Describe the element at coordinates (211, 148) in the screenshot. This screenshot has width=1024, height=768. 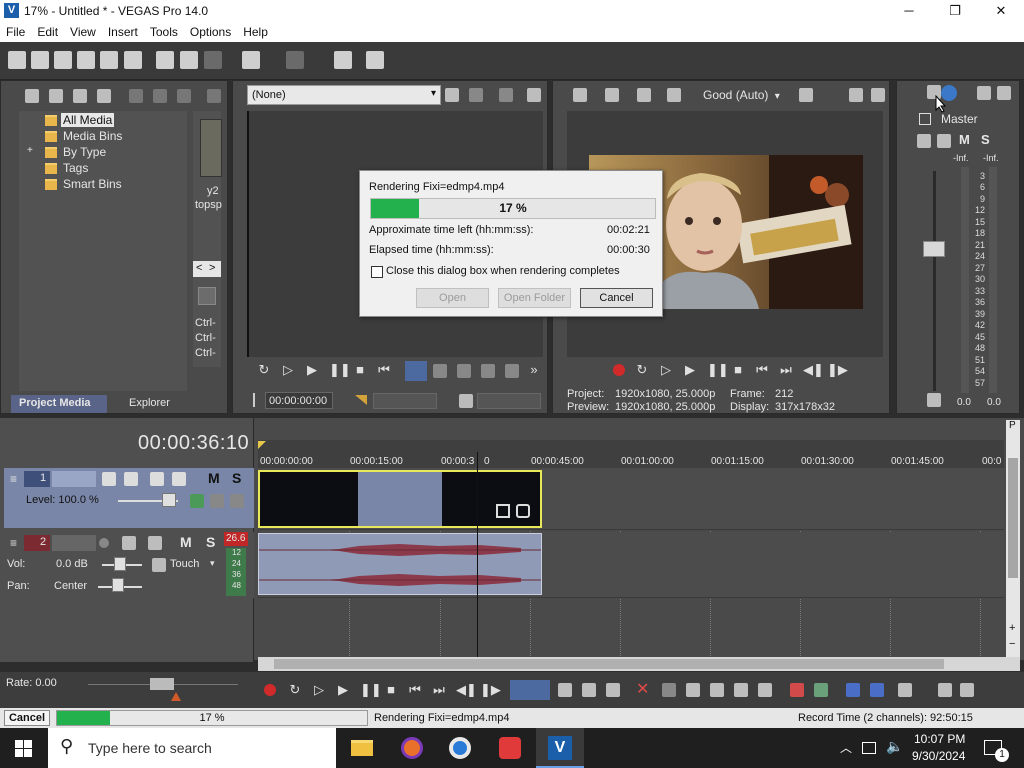
I see `media-thumbnail` at that location.